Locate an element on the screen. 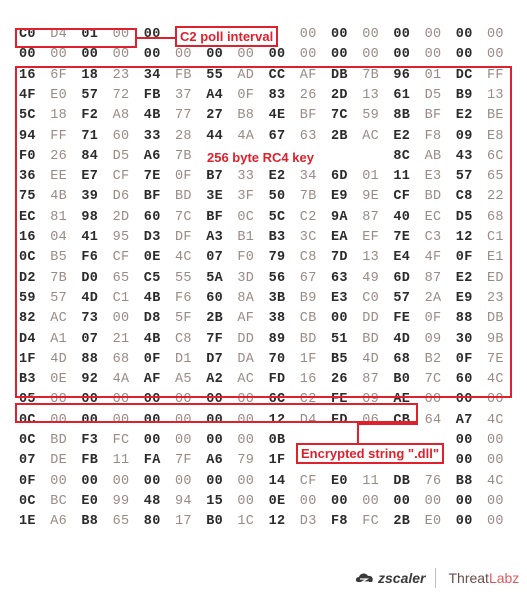 The height and width of the screenshot is (602, 527). hex-byte: 56 is located at coordinates (277, 278).